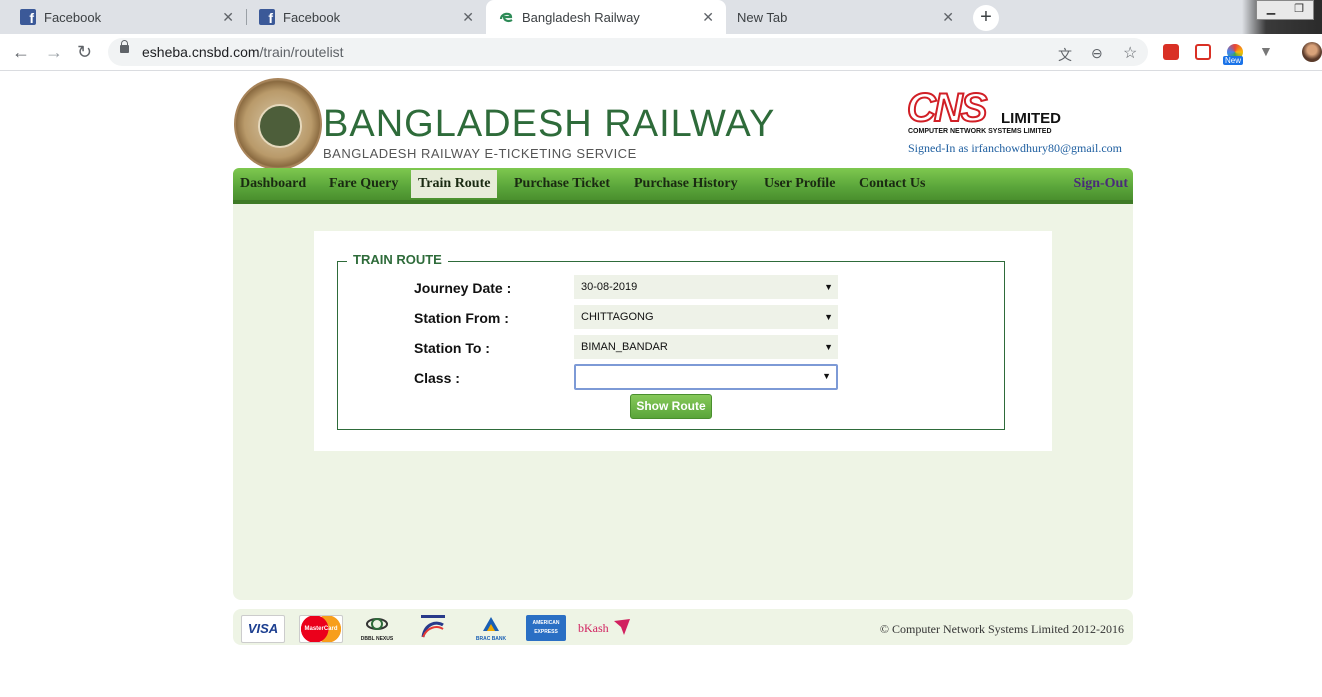 This screenshot has width=1322, height=697. What do you see at coordinates (892, 184) in the screenshot?
I see `nav-contact-us: Contact Us` at bounding box center [892, 184].